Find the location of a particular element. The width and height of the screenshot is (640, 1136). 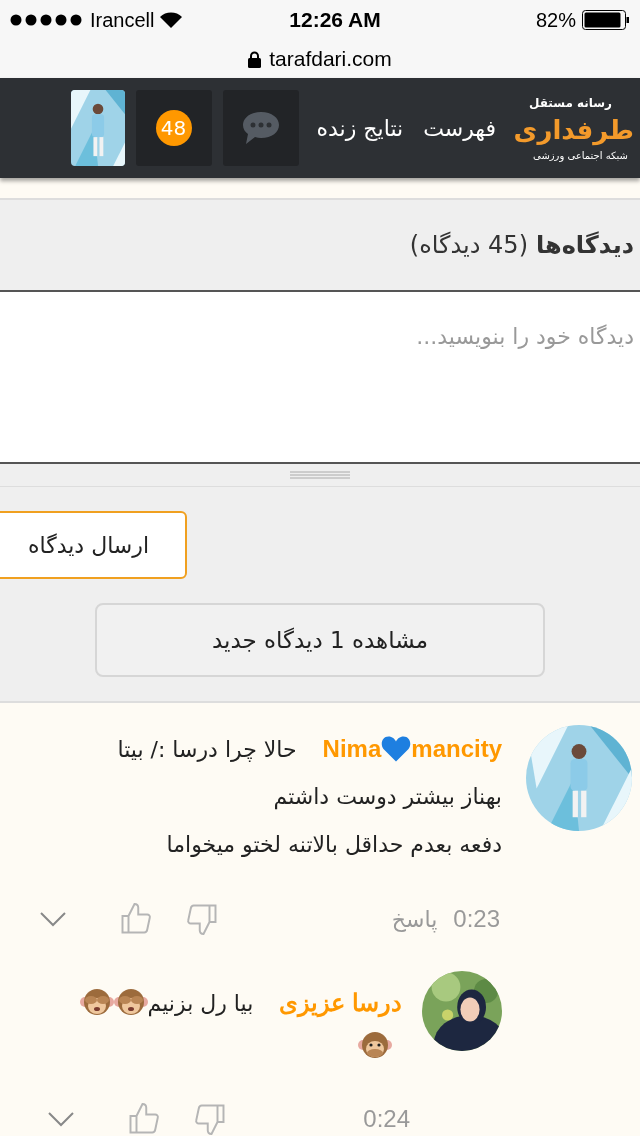

clock-time: 12:26 AM is located at coordinates (335, 20).